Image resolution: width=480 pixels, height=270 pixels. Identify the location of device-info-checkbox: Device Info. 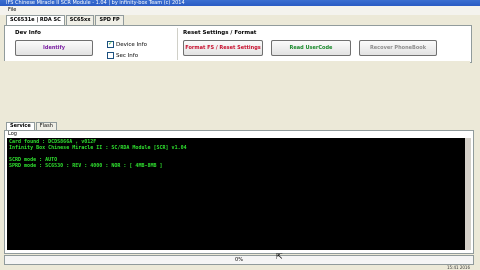
(127, 44).